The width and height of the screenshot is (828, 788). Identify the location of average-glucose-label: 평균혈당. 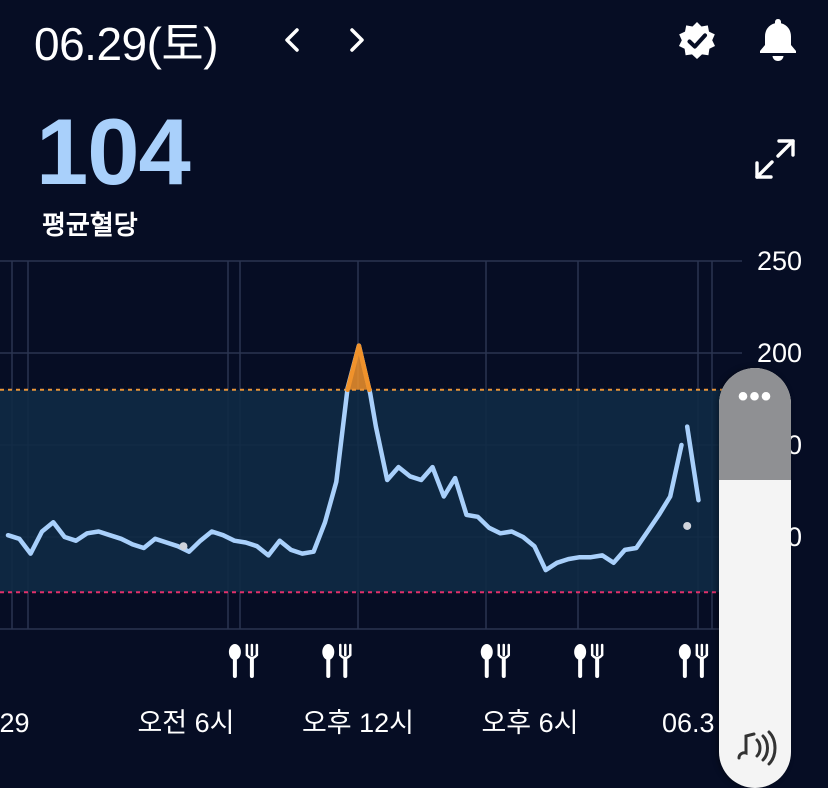
(90, 225).